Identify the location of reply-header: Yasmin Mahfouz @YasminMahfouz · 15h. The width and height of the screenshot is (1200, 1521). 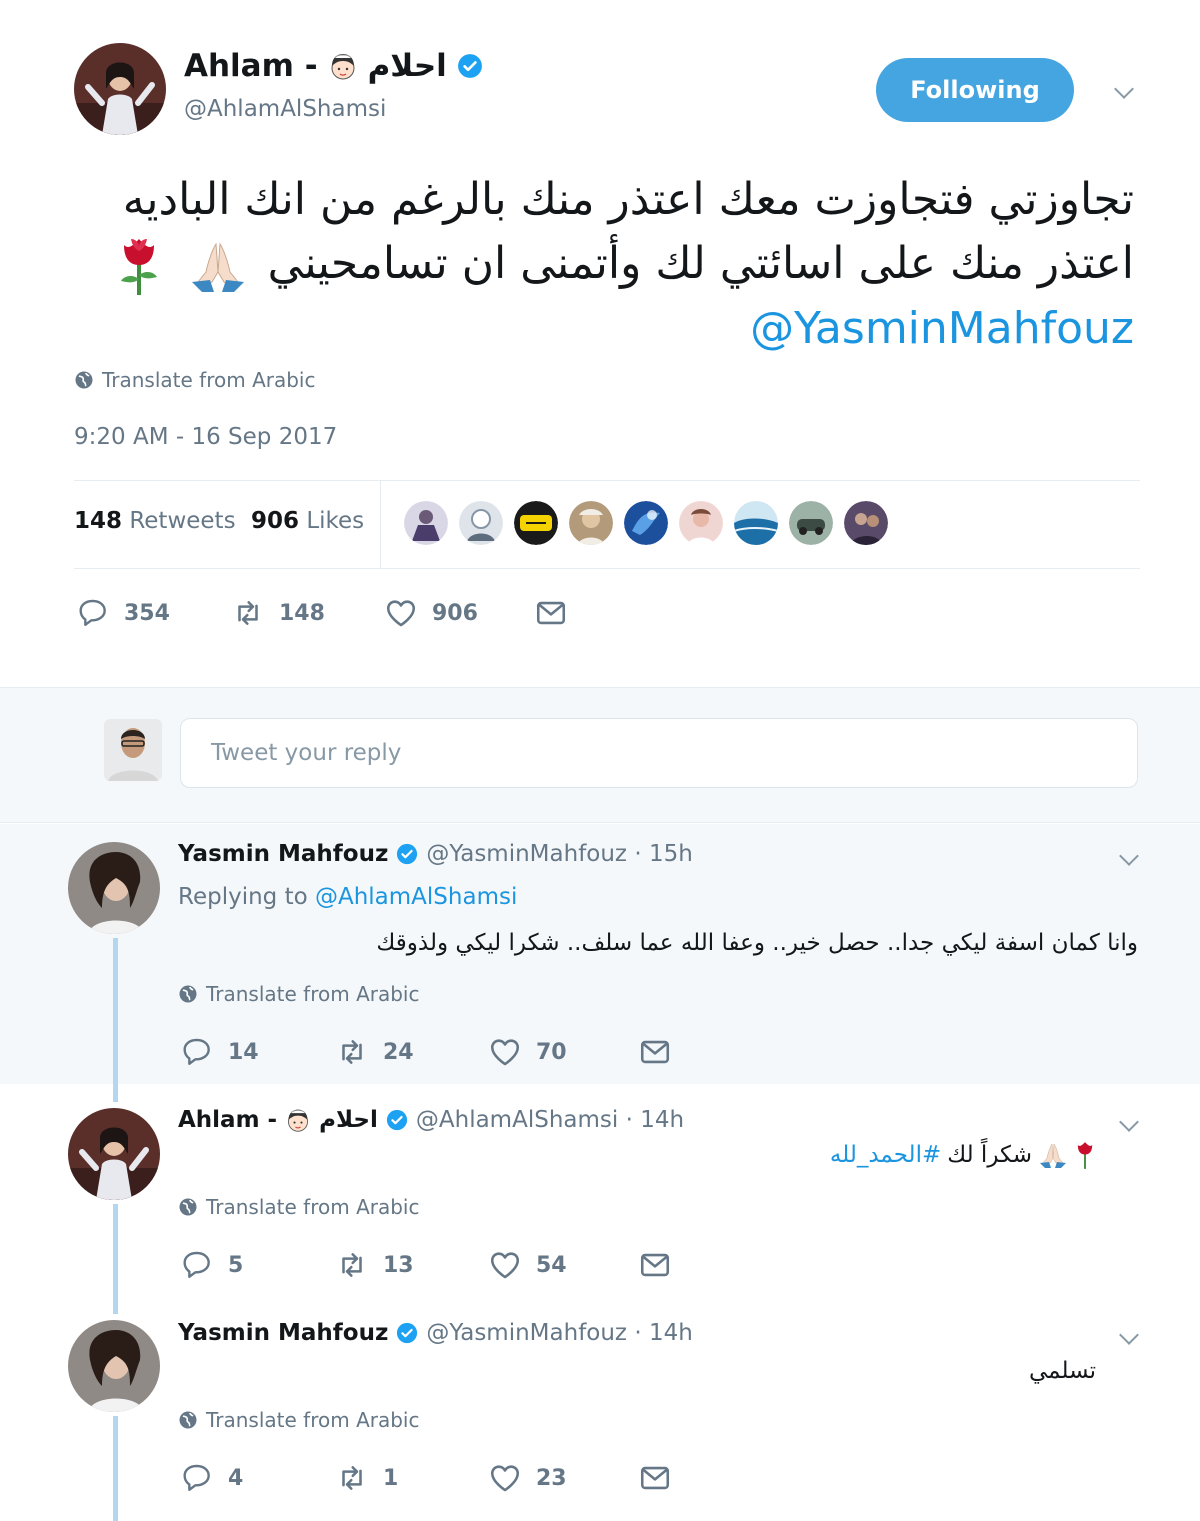
(435, 854).